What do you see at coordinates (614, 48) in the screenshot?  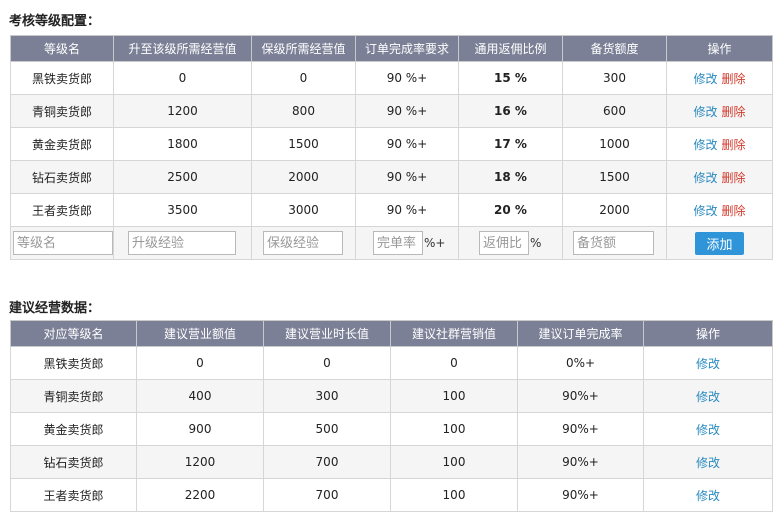 I see `col-header-stock: 备货额度` at bounding box center [614, 48].